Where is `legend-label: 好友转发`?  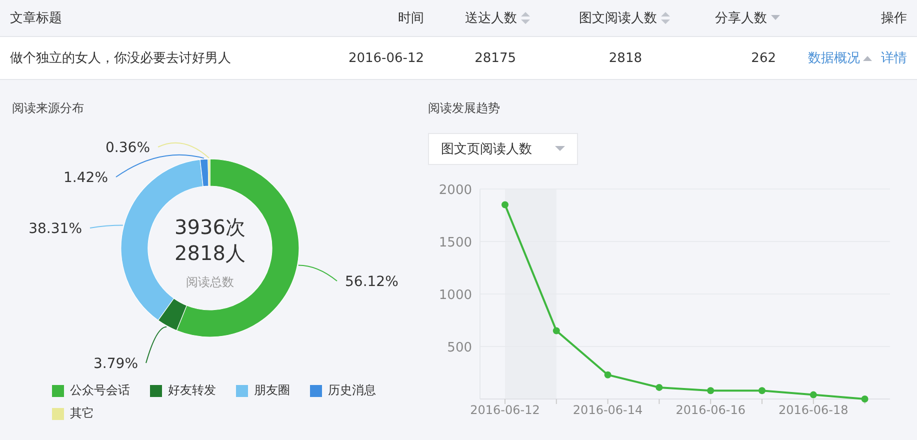
legend-label: 好友转发 is located at coordinates (192, 390).